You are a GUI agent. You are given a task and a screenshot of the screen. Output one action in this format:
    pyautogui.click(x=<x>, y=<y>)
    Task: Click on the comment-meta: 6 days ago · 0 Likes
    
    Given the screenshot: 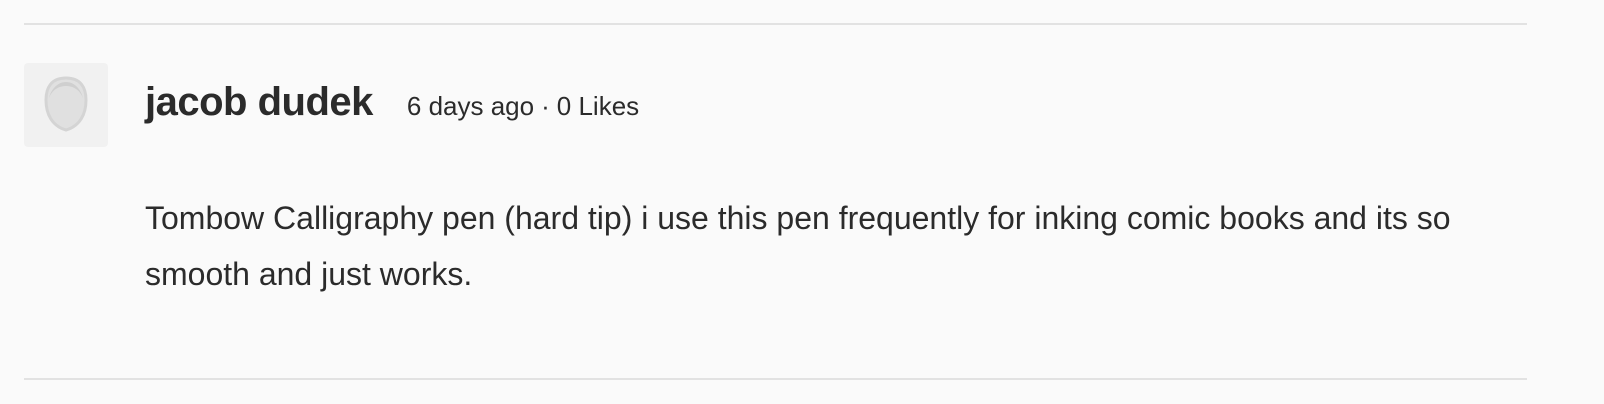 What is the action you would take?
    pyautogui.click(x=523, y=106)
    